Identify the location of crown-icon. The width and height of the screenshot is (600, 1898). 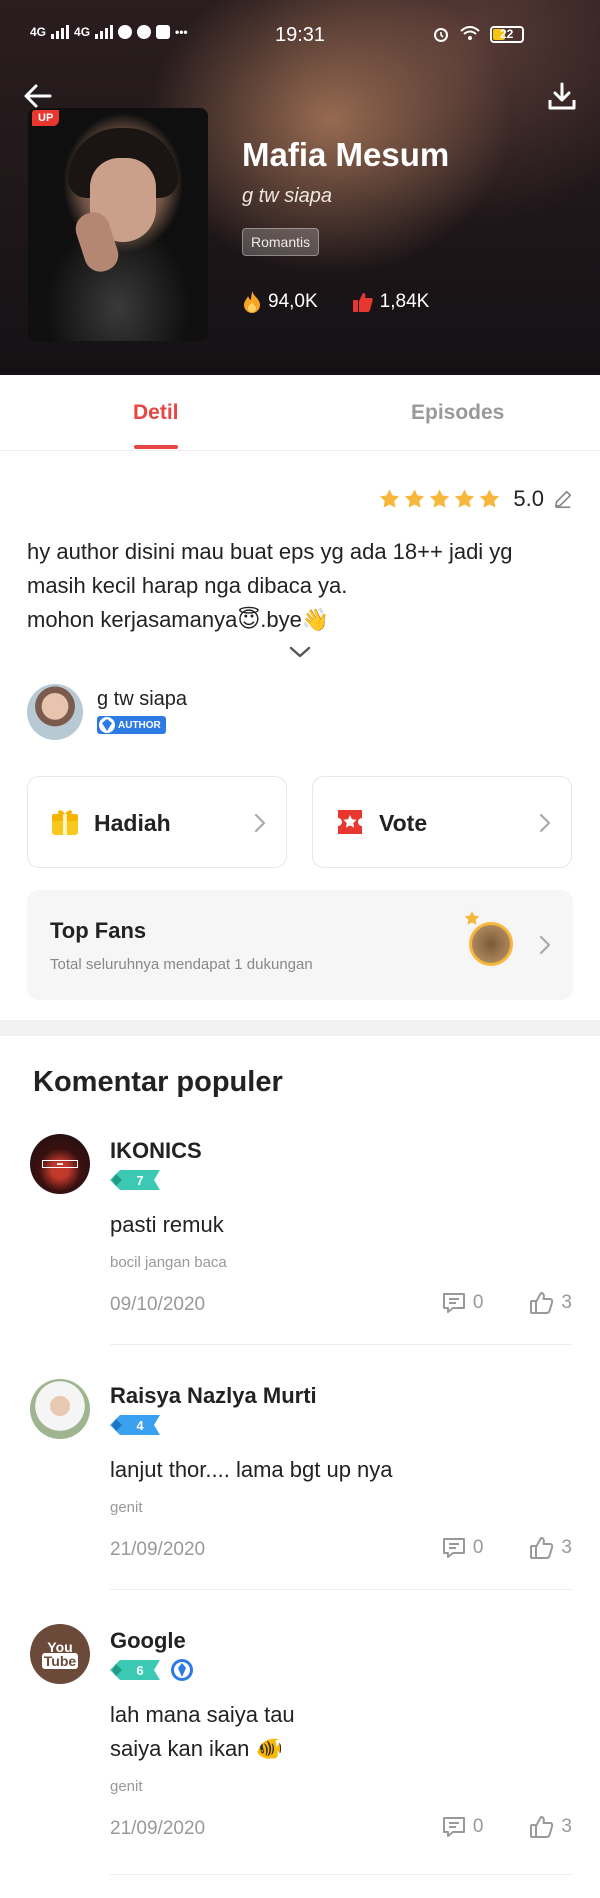
(472, 918).